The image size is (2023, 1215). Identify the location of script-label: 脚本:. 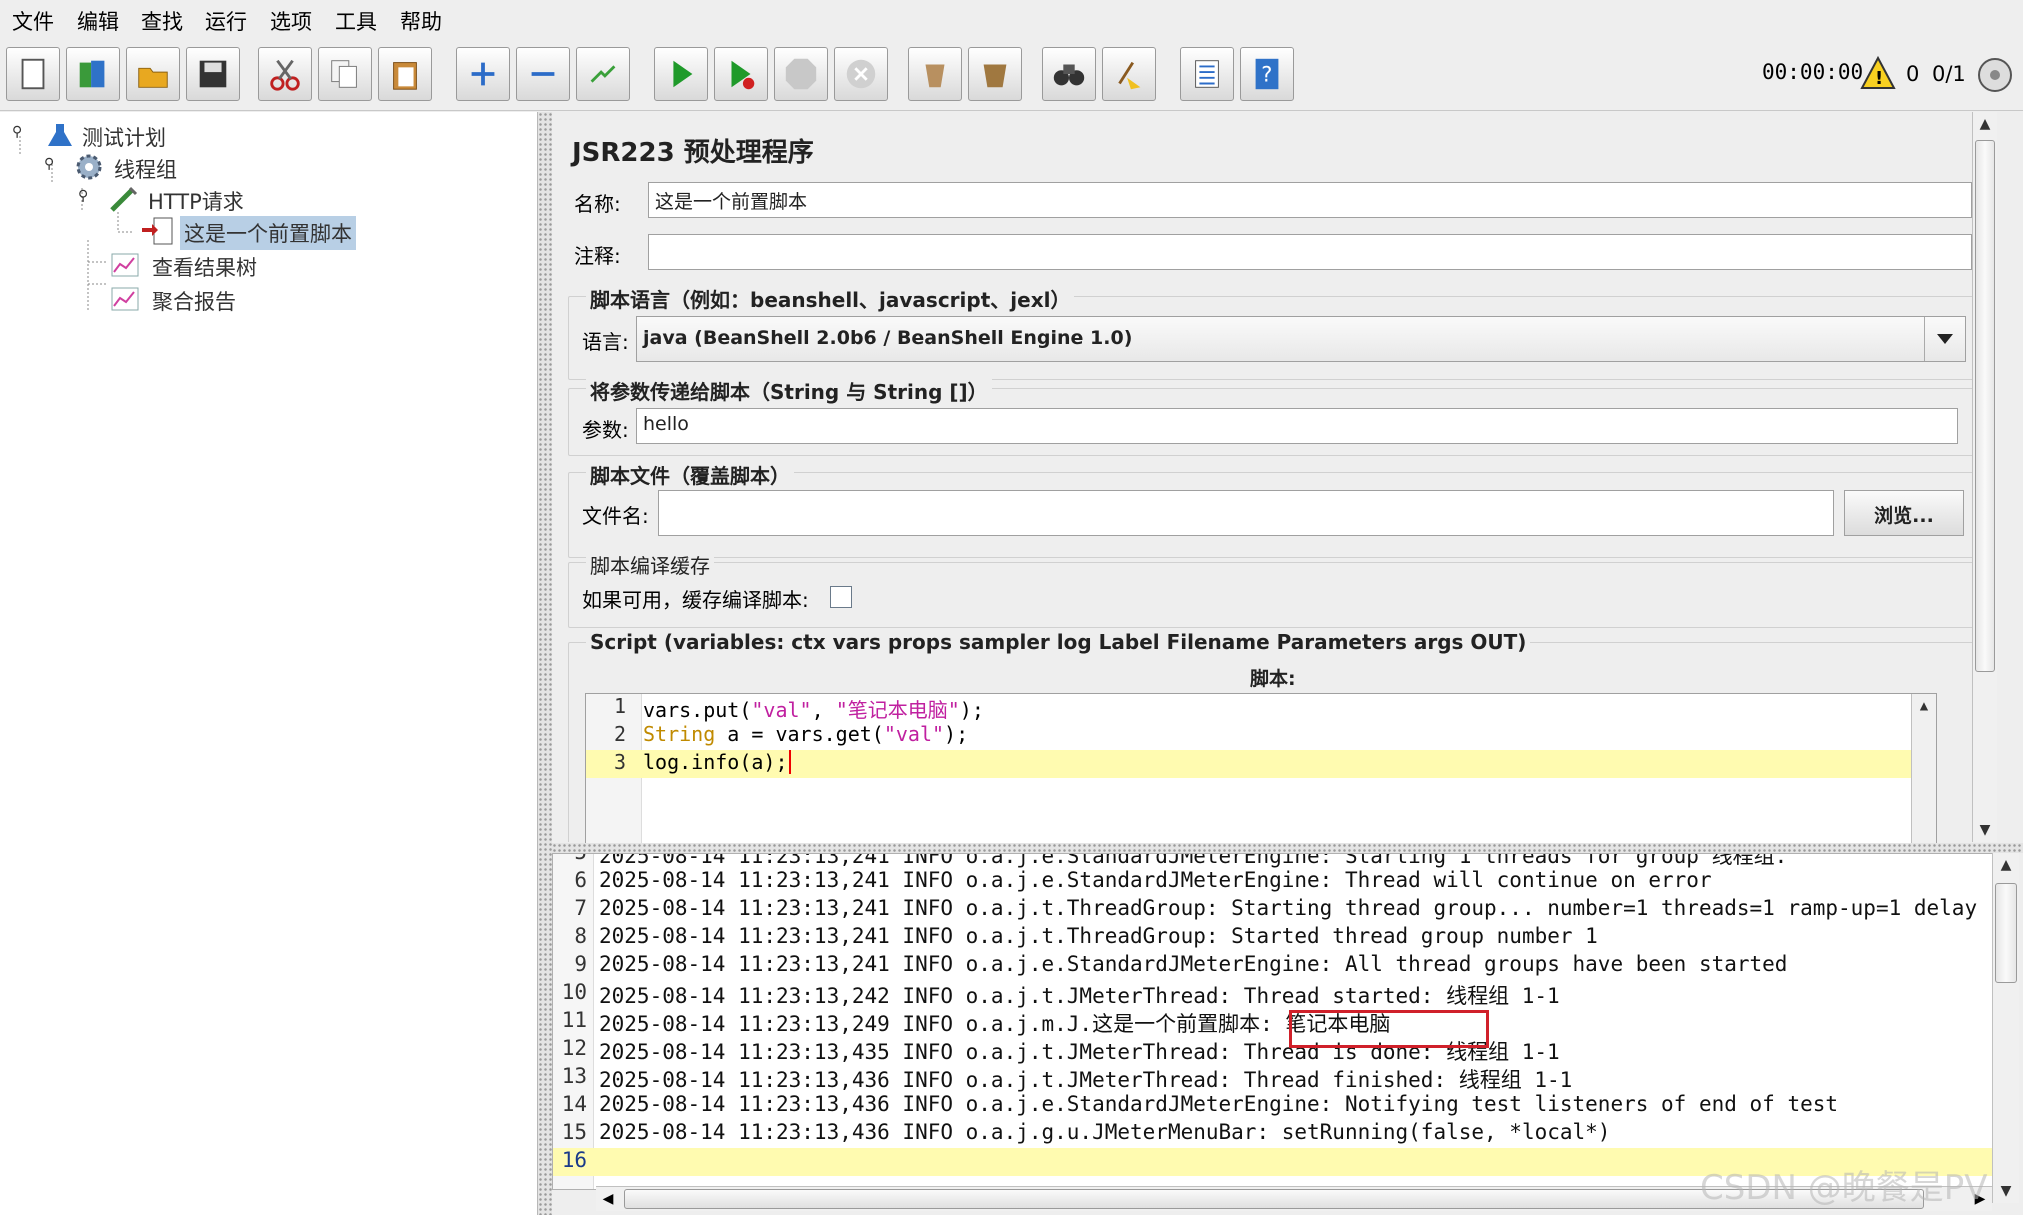
(1273, 679).